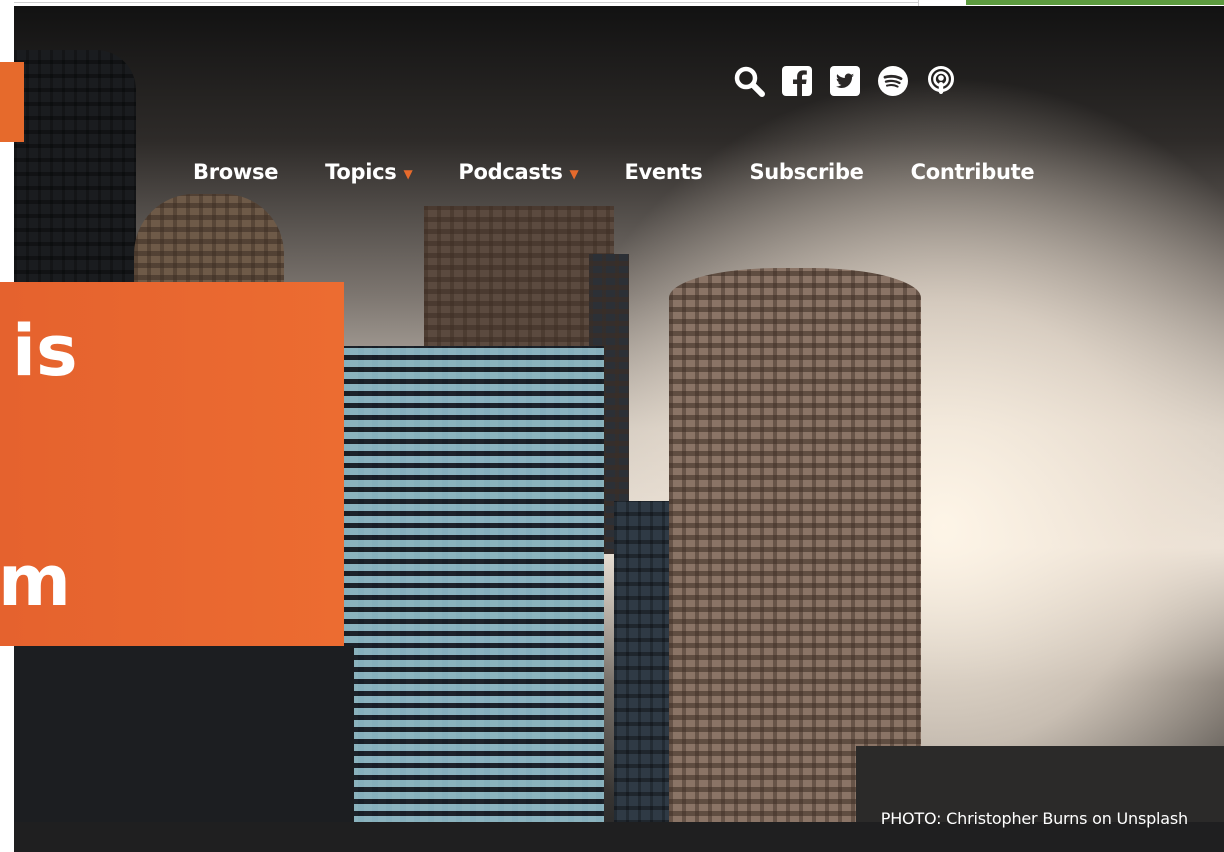 The height and width of the screenshot is (852, 1224). What do you see at coordinates (941, 81) in the screenshot?
I see `apple-podcasts-icon` at bounding box center [941, 81].